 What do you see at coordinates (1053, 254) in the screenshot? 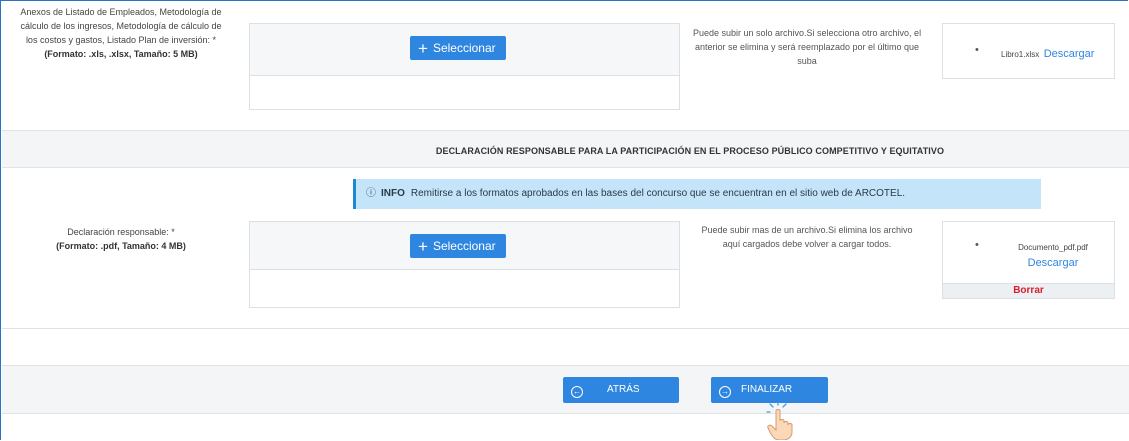
I see `declaration-file-entry: Documento_pdf.pdf Descargar` at bounding box center [1053, 254].